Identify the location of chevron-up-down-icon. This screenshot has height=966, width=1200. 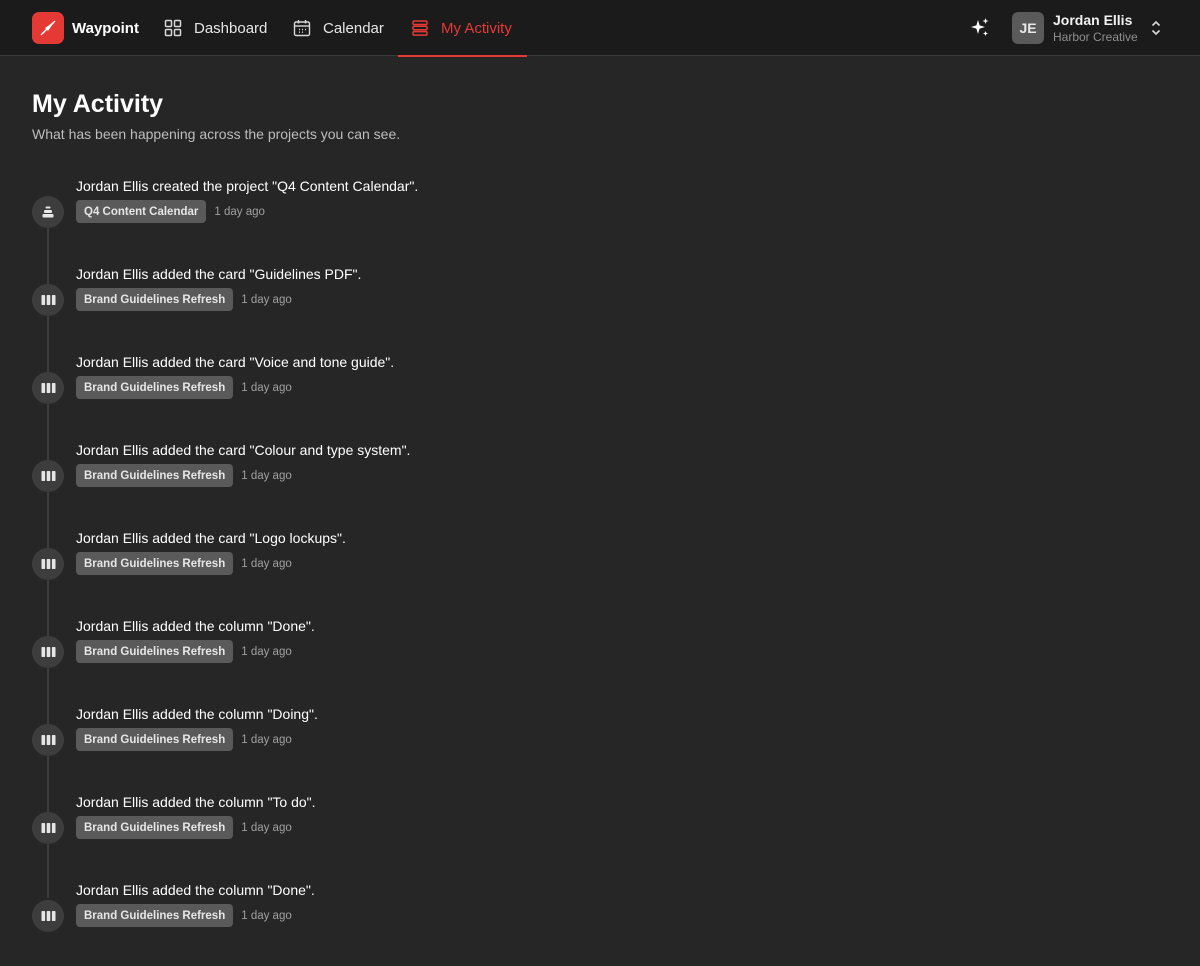
(1156, 28).